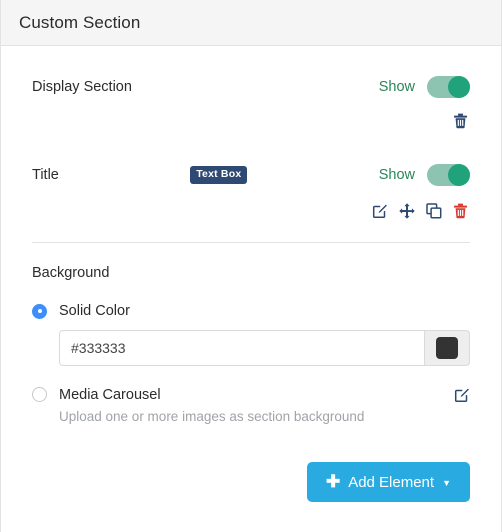  What do you see at coordinates (251, 311) in the screenshot?
I see `solid-color-option: Solid Color` at bounding box center [251, 311].